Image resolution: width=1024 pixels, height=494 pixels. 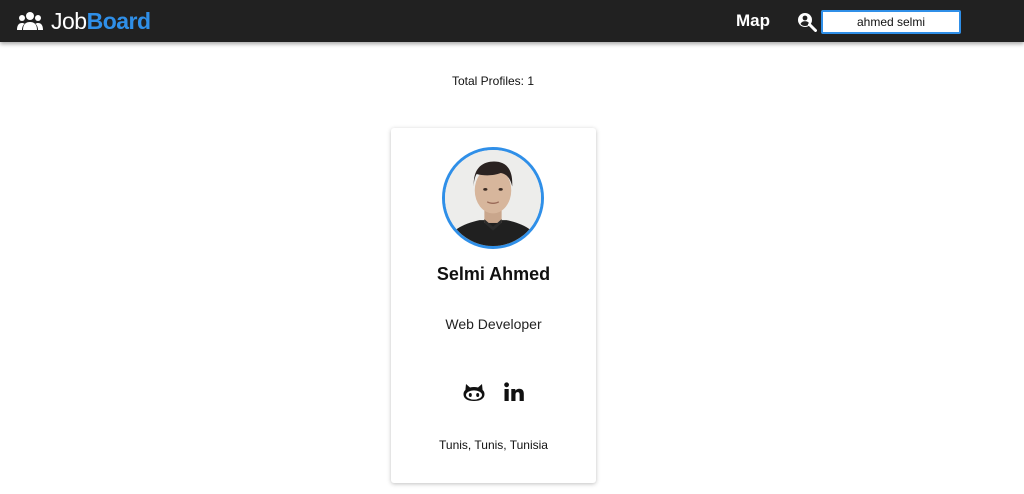 I want to click on avatar, so click(x=493, y=198).